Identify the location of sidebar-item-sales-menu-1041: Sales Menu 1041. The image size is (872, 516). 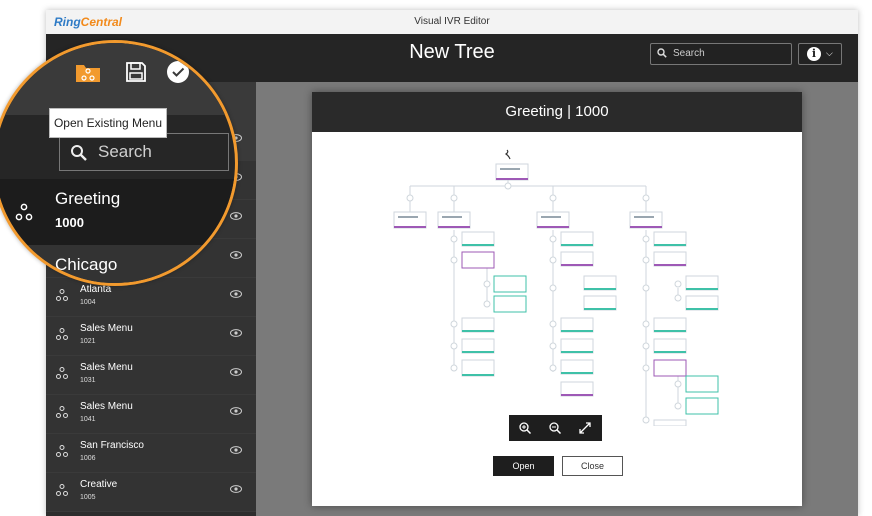
(151, 414).